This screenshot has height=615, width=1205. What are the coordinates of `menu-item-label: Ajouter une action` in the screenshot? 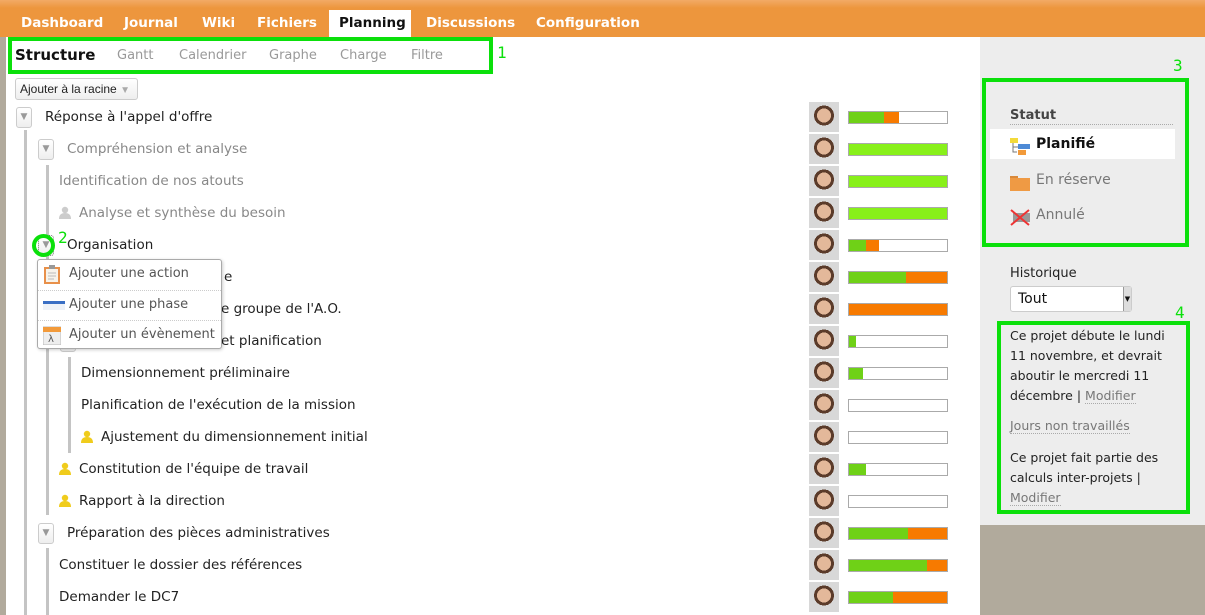 It's located at (129, 273).